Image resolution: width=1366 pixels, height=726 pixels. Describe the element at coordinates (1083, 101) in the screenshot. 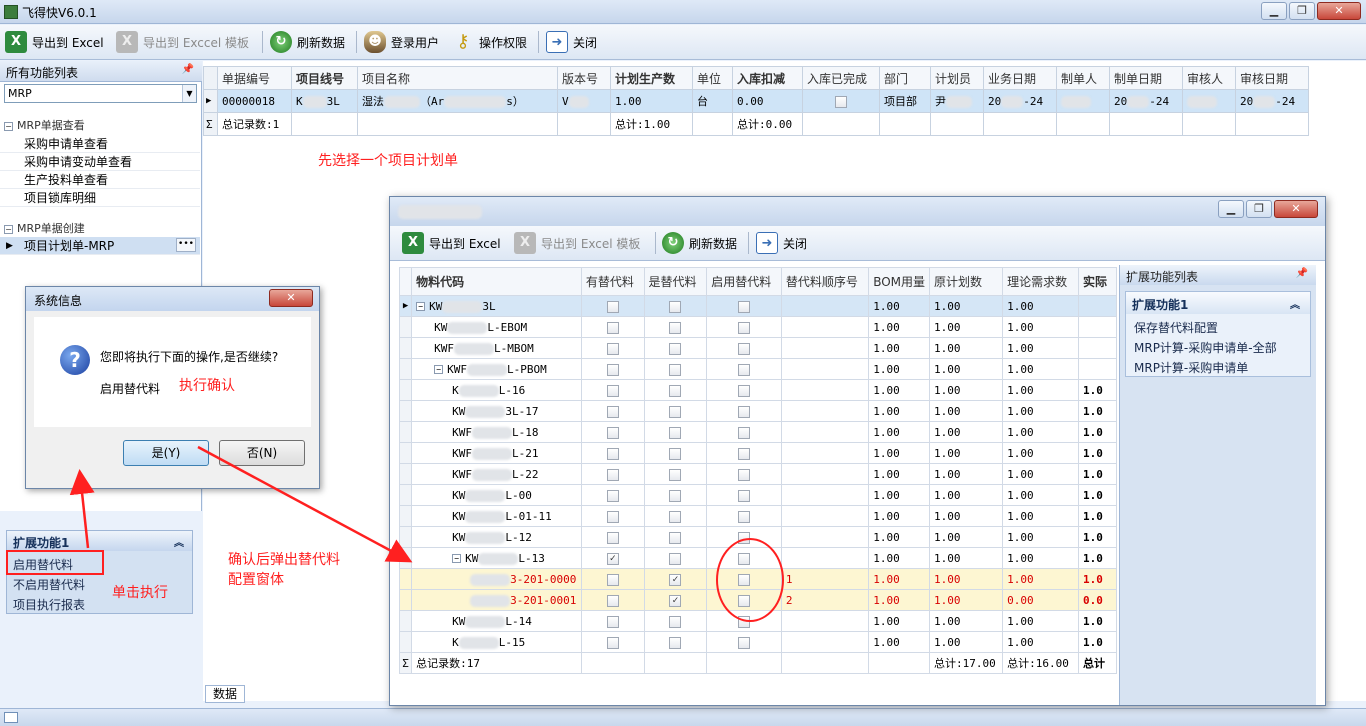

I see `cell` at that location.